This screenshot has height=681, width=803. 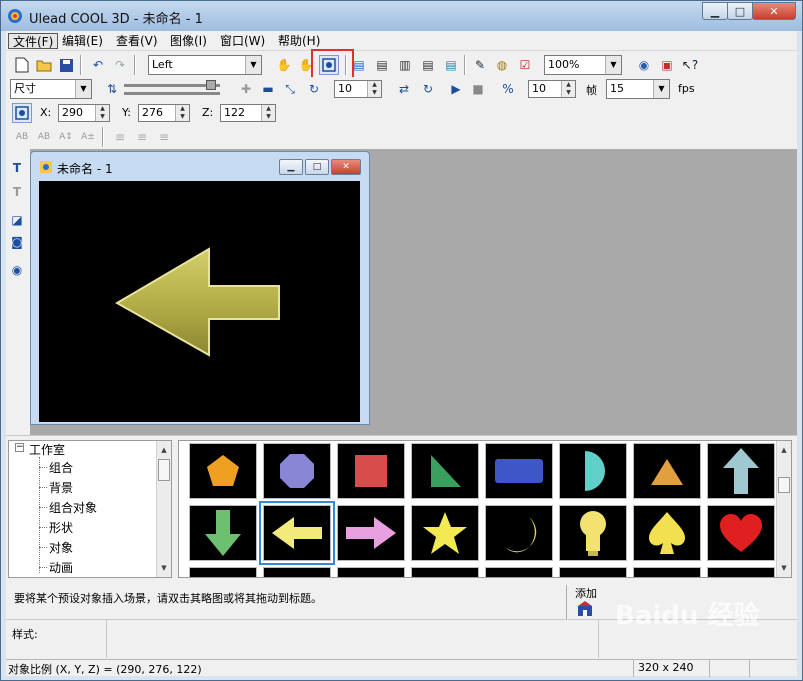 I want to click on tree-item-composition: 组合, so click(x=61, y=467).